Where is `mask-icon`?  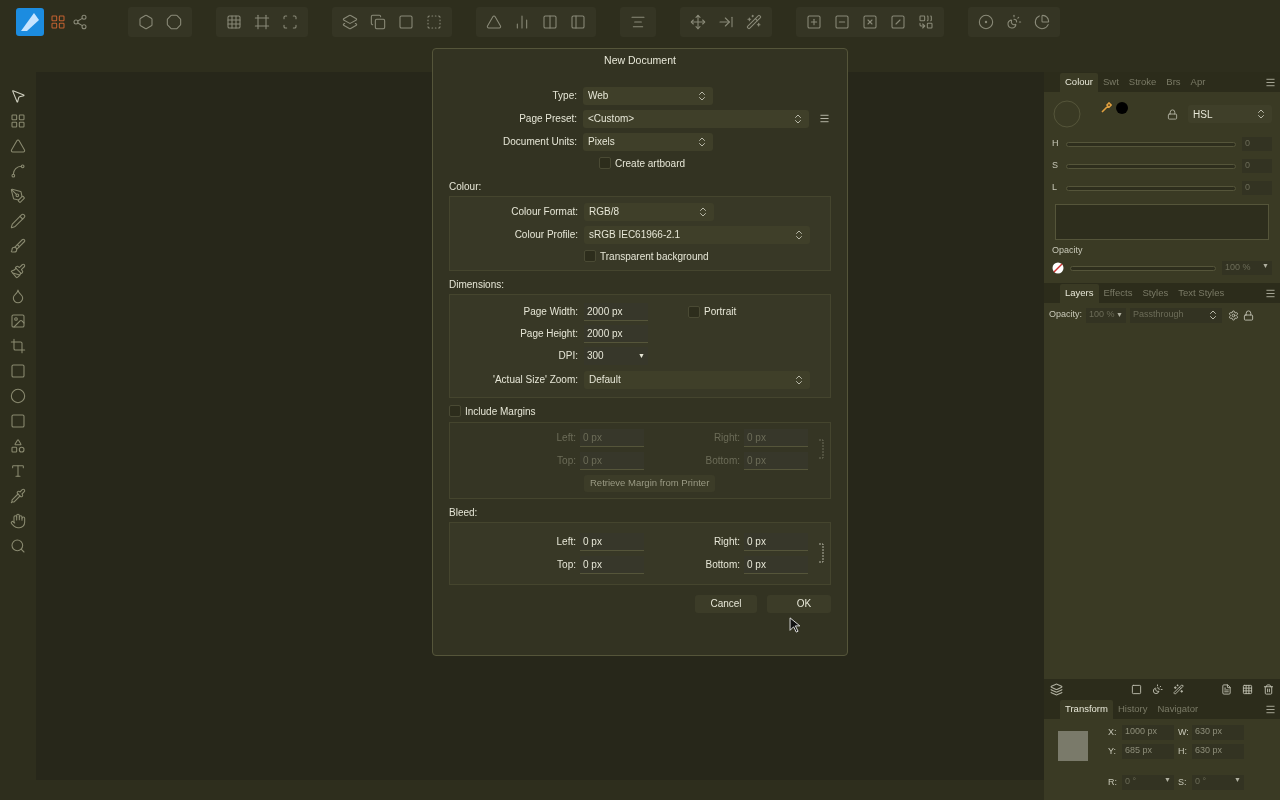 mask-icon is located at coordinates (1136, 689).